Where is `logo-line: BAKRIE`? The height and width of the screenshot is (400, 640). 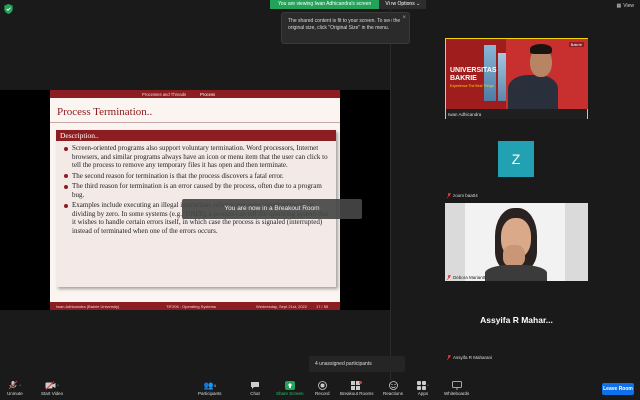 logo-line: BAKRIE is located at coordinates (463, 78).